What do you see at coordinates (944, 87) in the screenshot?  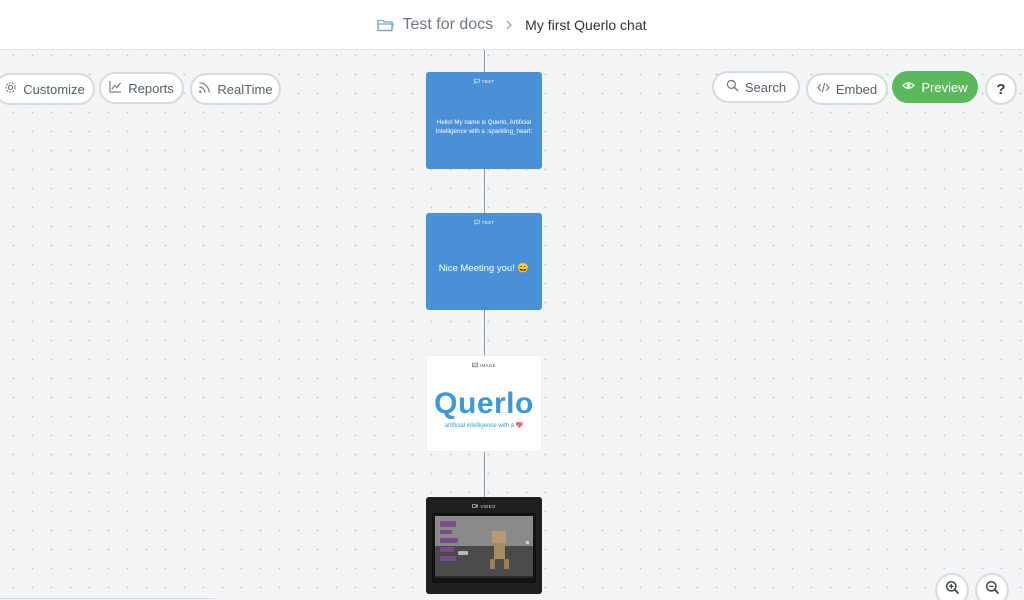 I see `preview-label: Preview` at bounding box center [944, 87].